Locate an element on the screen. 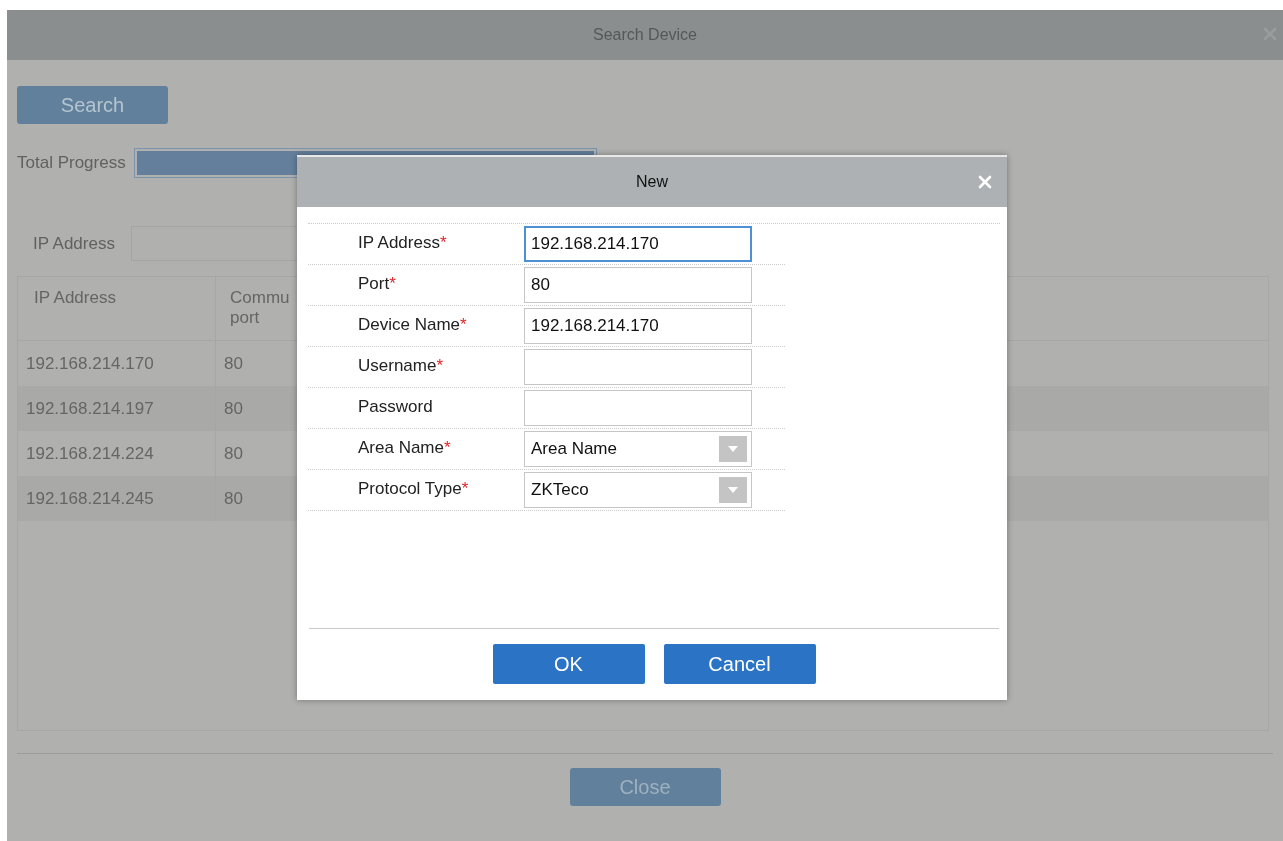  cancel-button: Cancel is located at coordinates (739, 664).